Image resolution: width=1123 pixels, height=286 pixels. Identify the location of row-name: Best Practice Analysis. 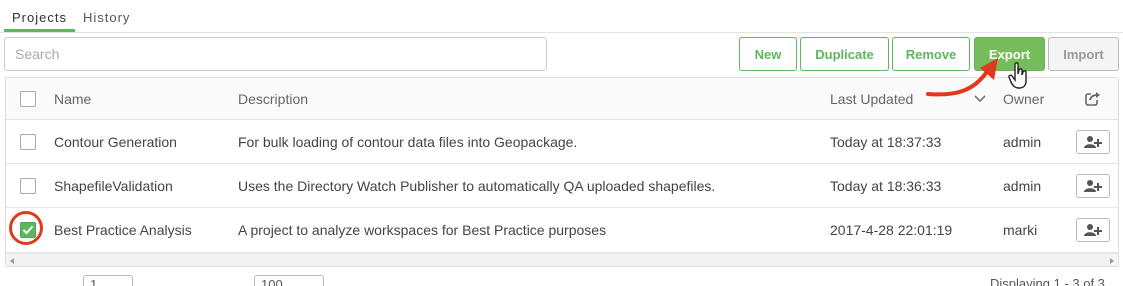
(123, 230).